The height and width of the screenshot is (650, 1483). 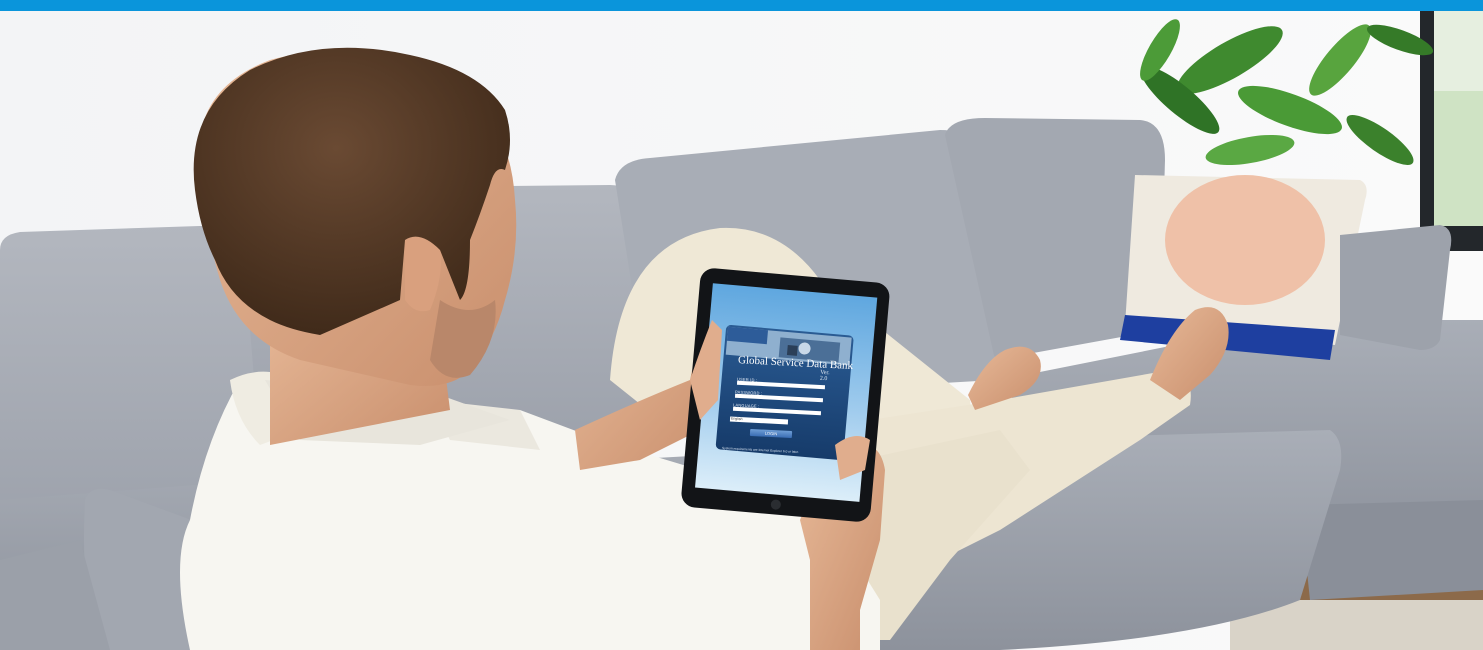 What do you see at coordinates (824, 376) in the screenshot?
I see `tablet-app-version: Ver. 2.0` at bounding box center [824, 376].